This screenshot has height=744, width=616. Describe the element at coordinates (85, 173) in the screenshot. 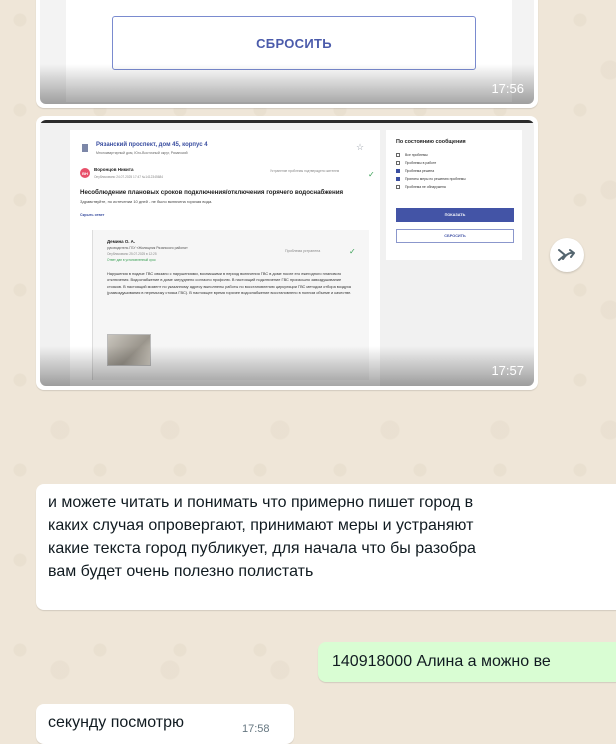

I see `avatar: ВН` at that location.